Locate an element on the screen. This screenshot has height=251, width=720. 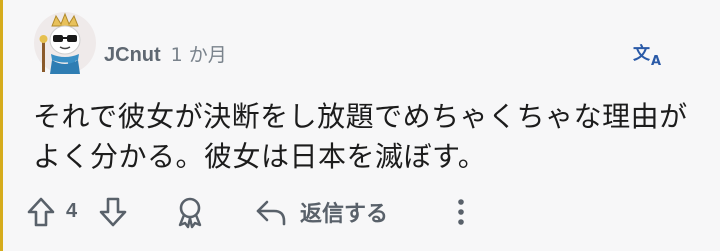
author-line: JCnut 1 か月 is located at coordinates (165, 53).